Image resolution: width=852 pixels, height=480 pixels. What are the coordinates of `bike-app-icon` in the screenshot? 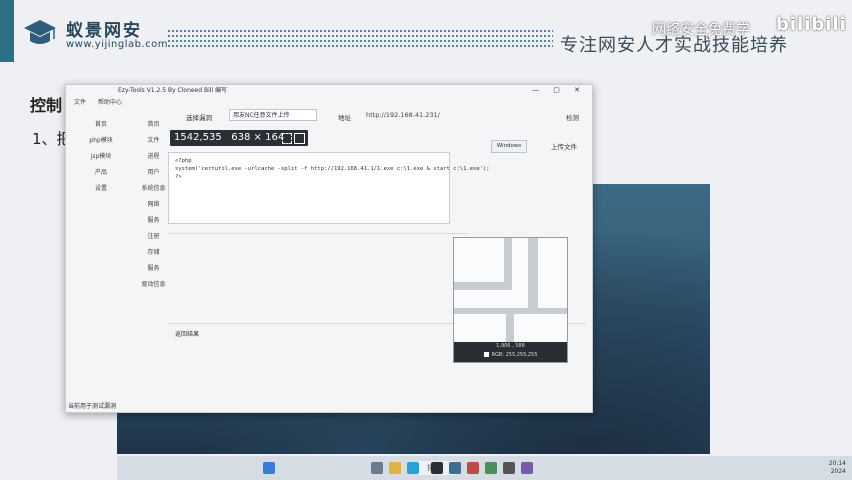 It's located at (377, 468).